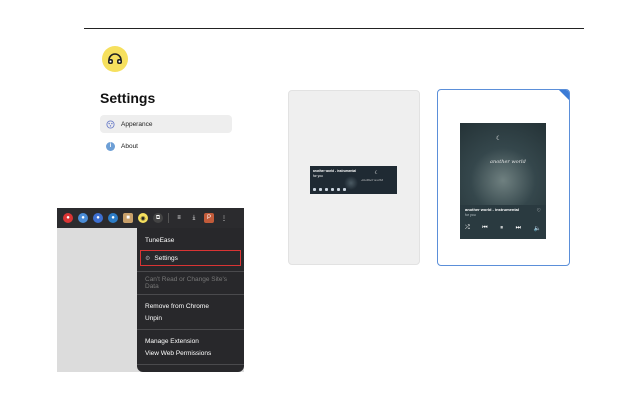 The image size is (640, 400). What do you see at coordinates (485, 228) in the screenshot?
I see `previous-icon: ⏮` at bounding box center [485, 228].